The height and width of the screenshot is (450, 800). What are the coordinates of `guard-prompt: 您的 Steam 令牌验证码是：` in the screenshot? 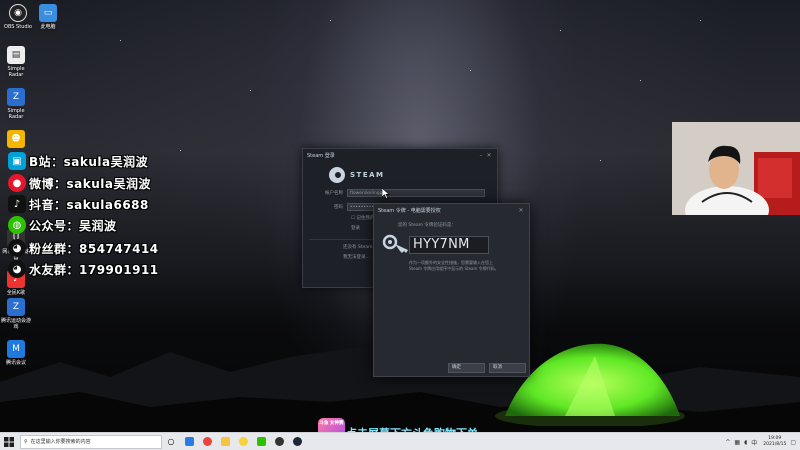 It's located at (427, 225).